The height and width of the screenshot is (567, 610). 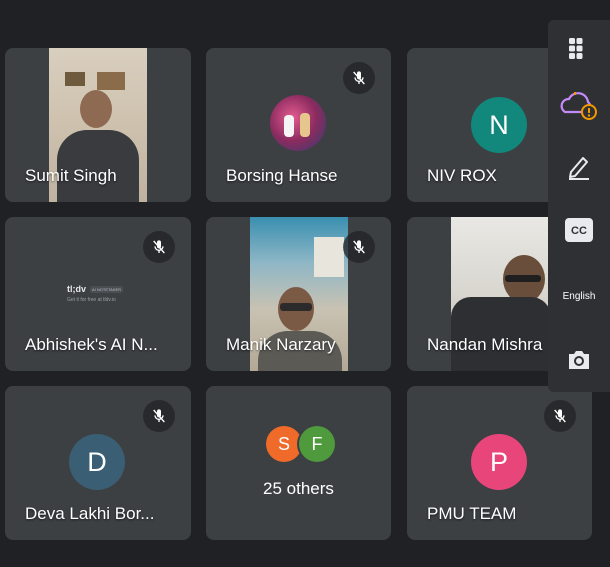 What do you see at coordinates (98, 125) in the screenshot?
I see `participant-tile-sumit-singh: Sumit Singh` at bounding box center [98, 125].